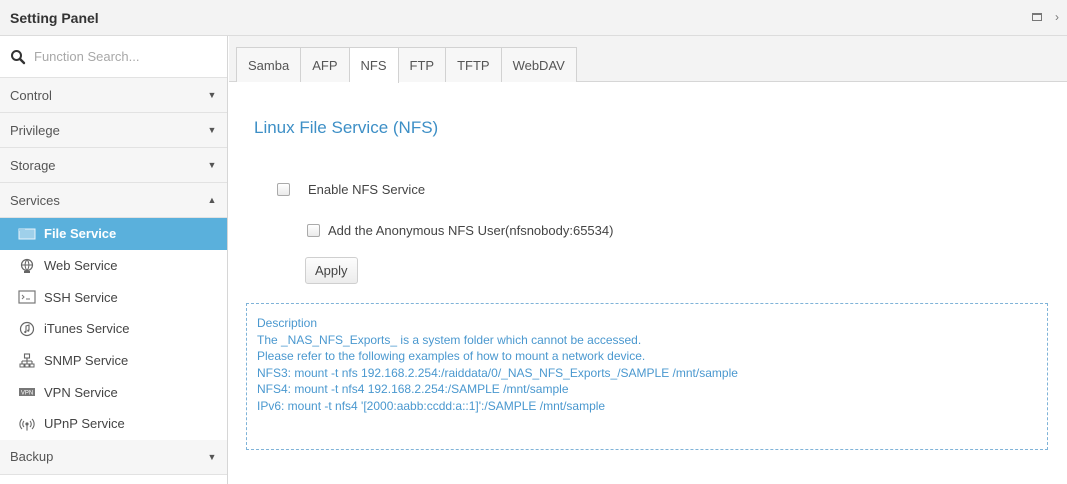 The width and height of the screenshot is (1067, 484). I want to click on page-title: Linux File Service (NFS), so click(346, 127).